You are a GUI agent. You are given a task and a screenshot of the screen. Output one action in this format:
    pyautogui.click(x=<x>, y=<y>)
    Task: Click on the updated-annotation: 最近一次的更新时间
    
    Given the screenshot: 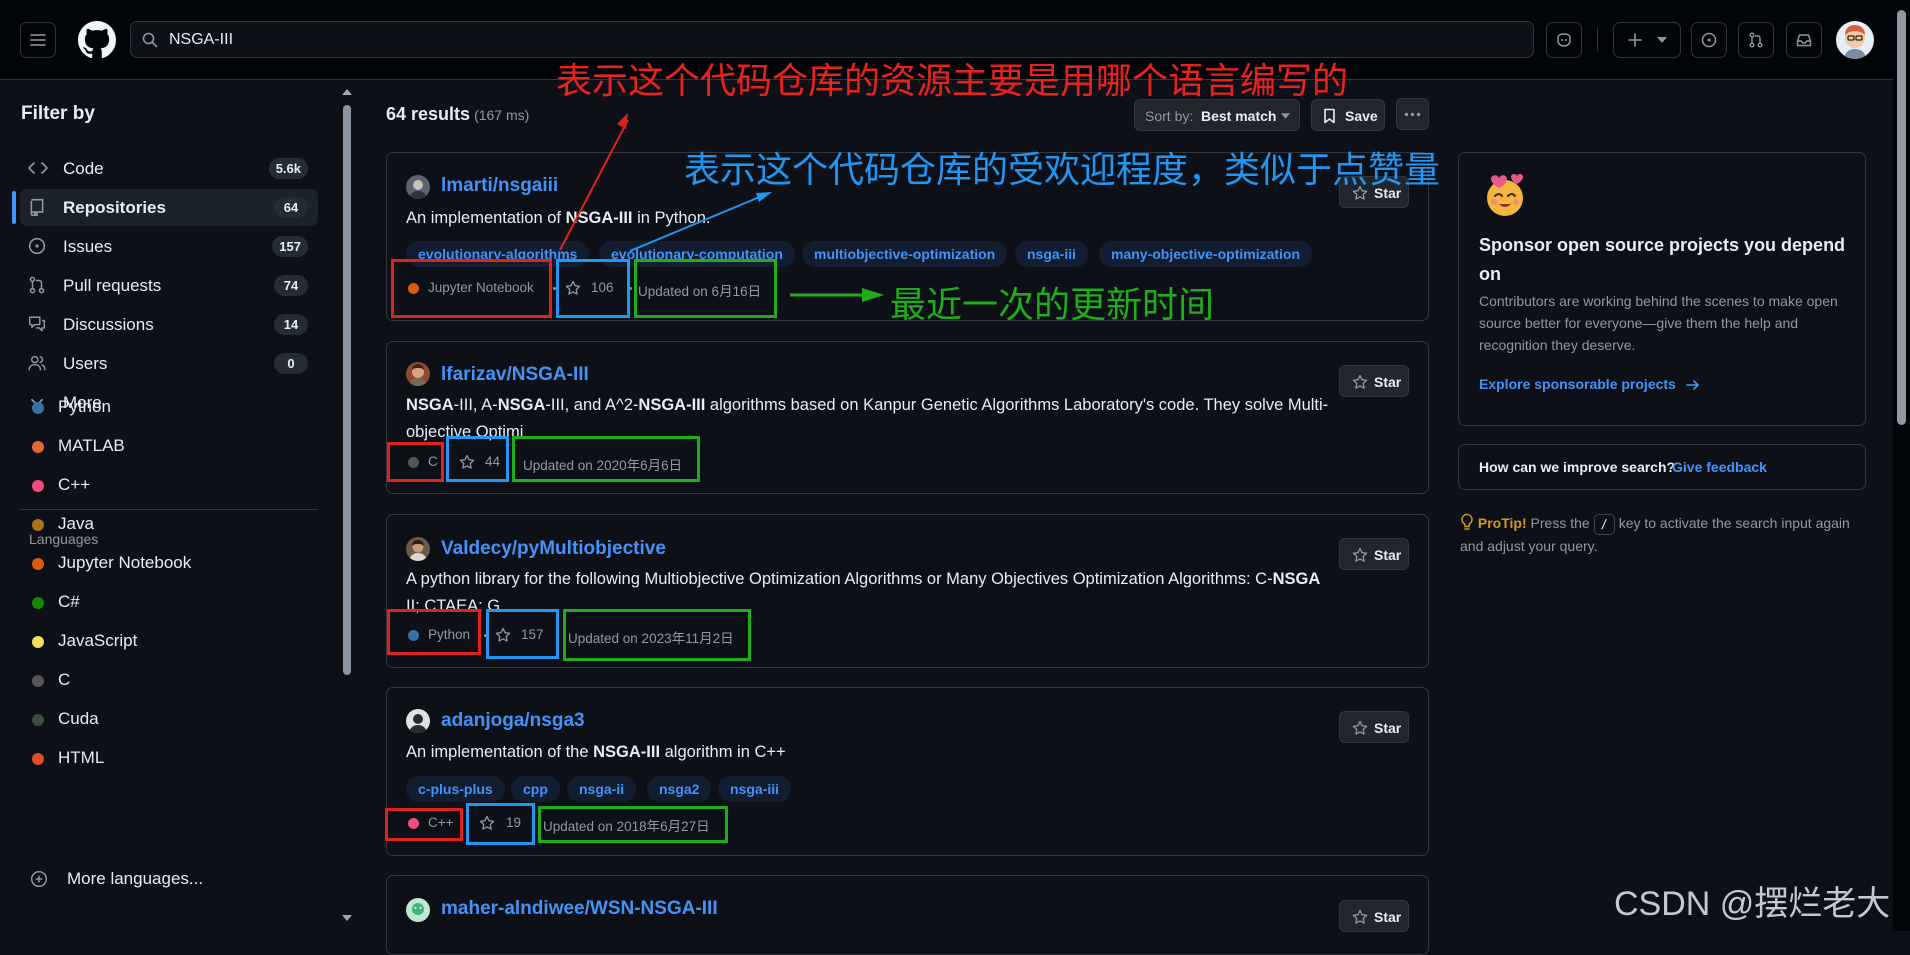 What is the action you would take?
    pyautogui.click(x=1052, y=305)
    